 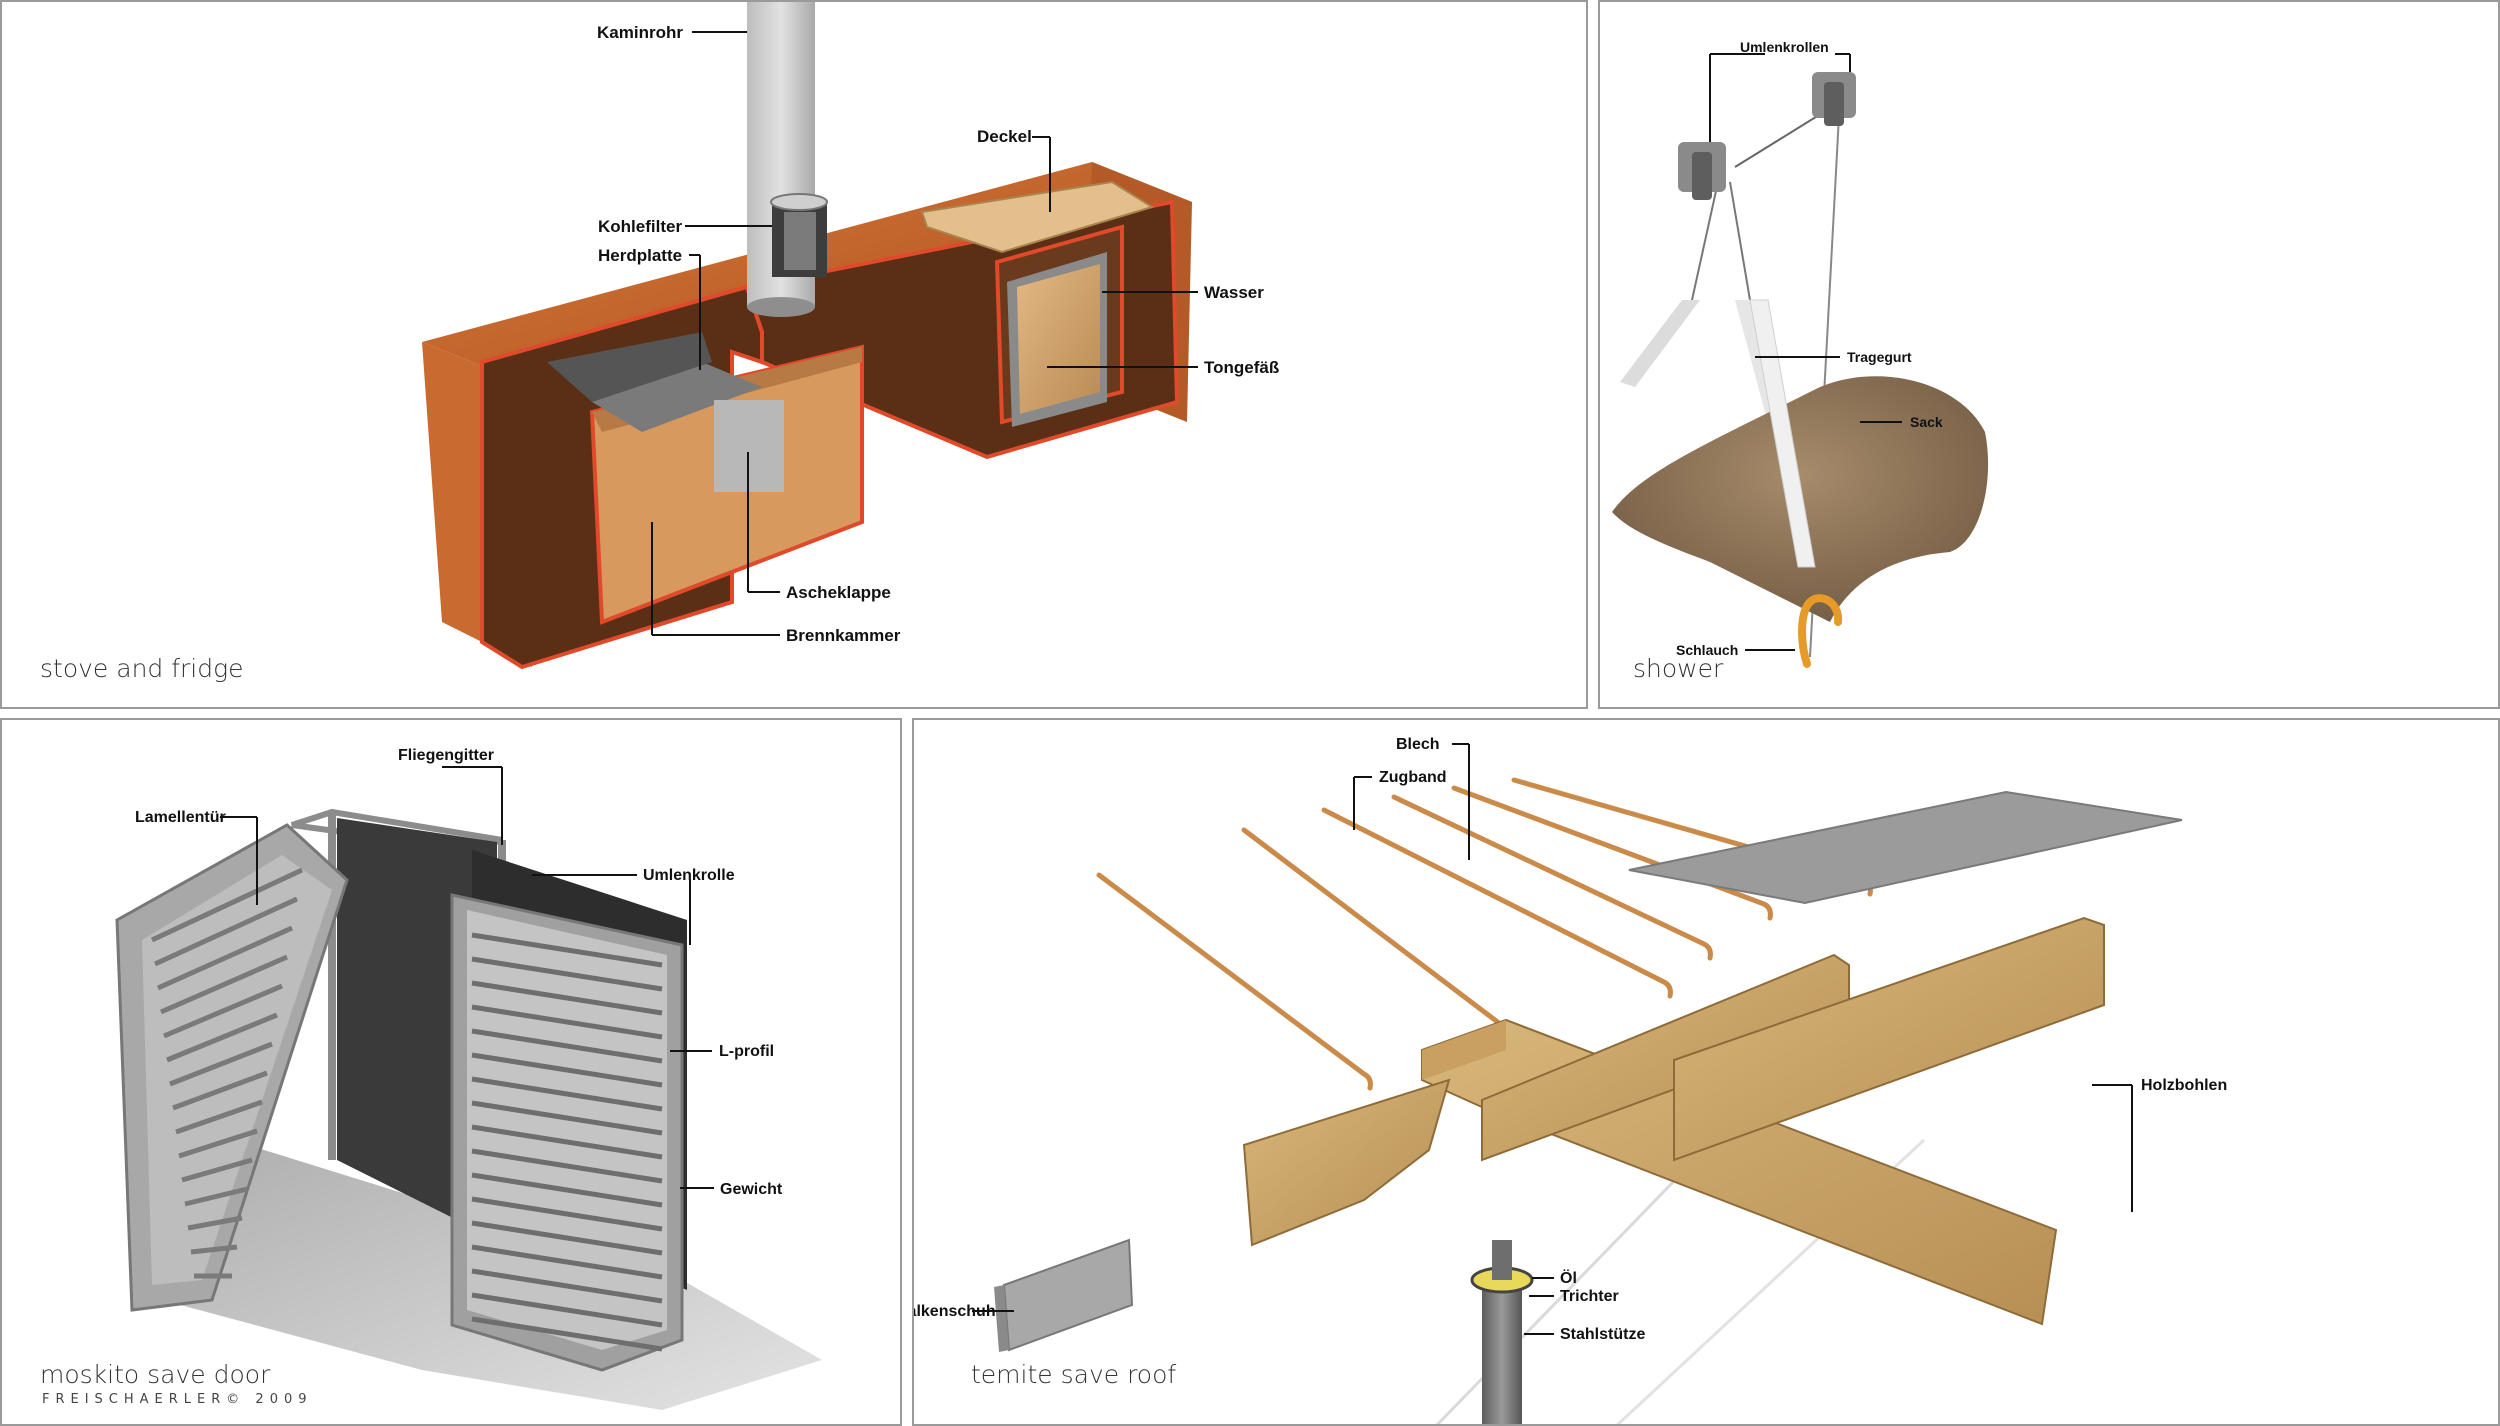 I want to click on panel-title: stove and fridge, so click(x=142, y=668).